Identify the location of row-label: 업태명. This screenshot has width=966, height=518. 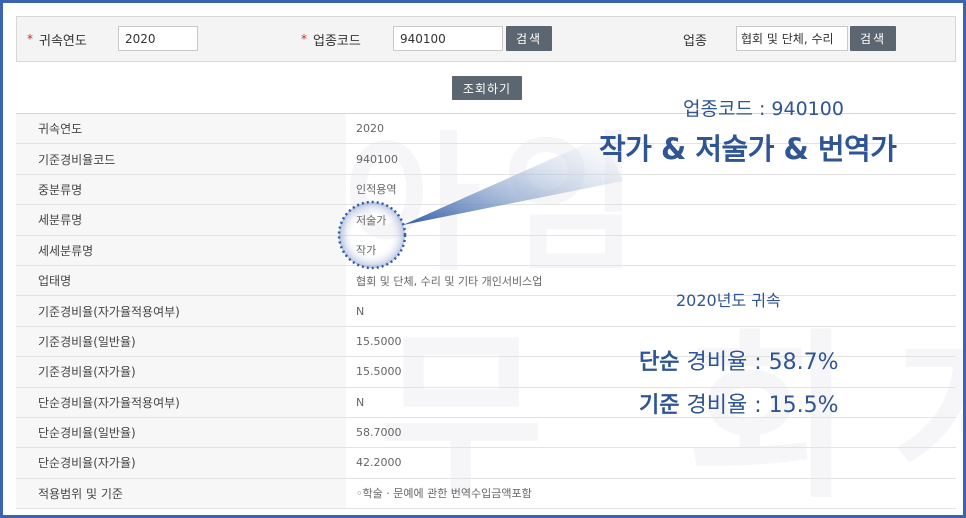
(181, 280).